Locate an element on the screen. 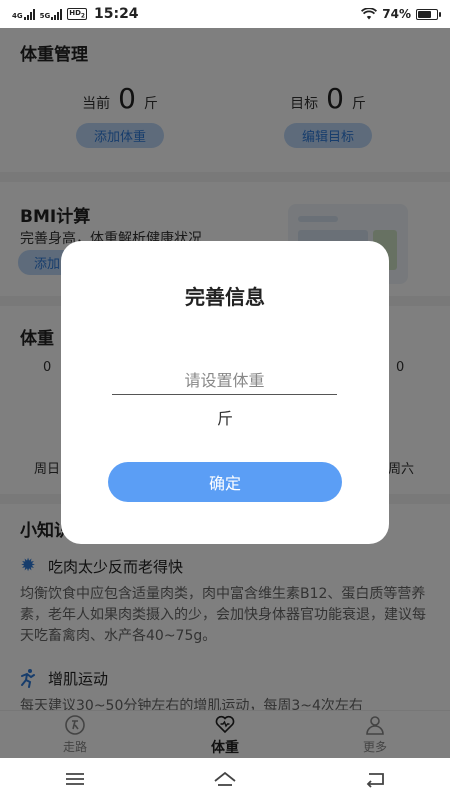 The image size is (450, 800). home-icon is located at coordinates (225, 779).